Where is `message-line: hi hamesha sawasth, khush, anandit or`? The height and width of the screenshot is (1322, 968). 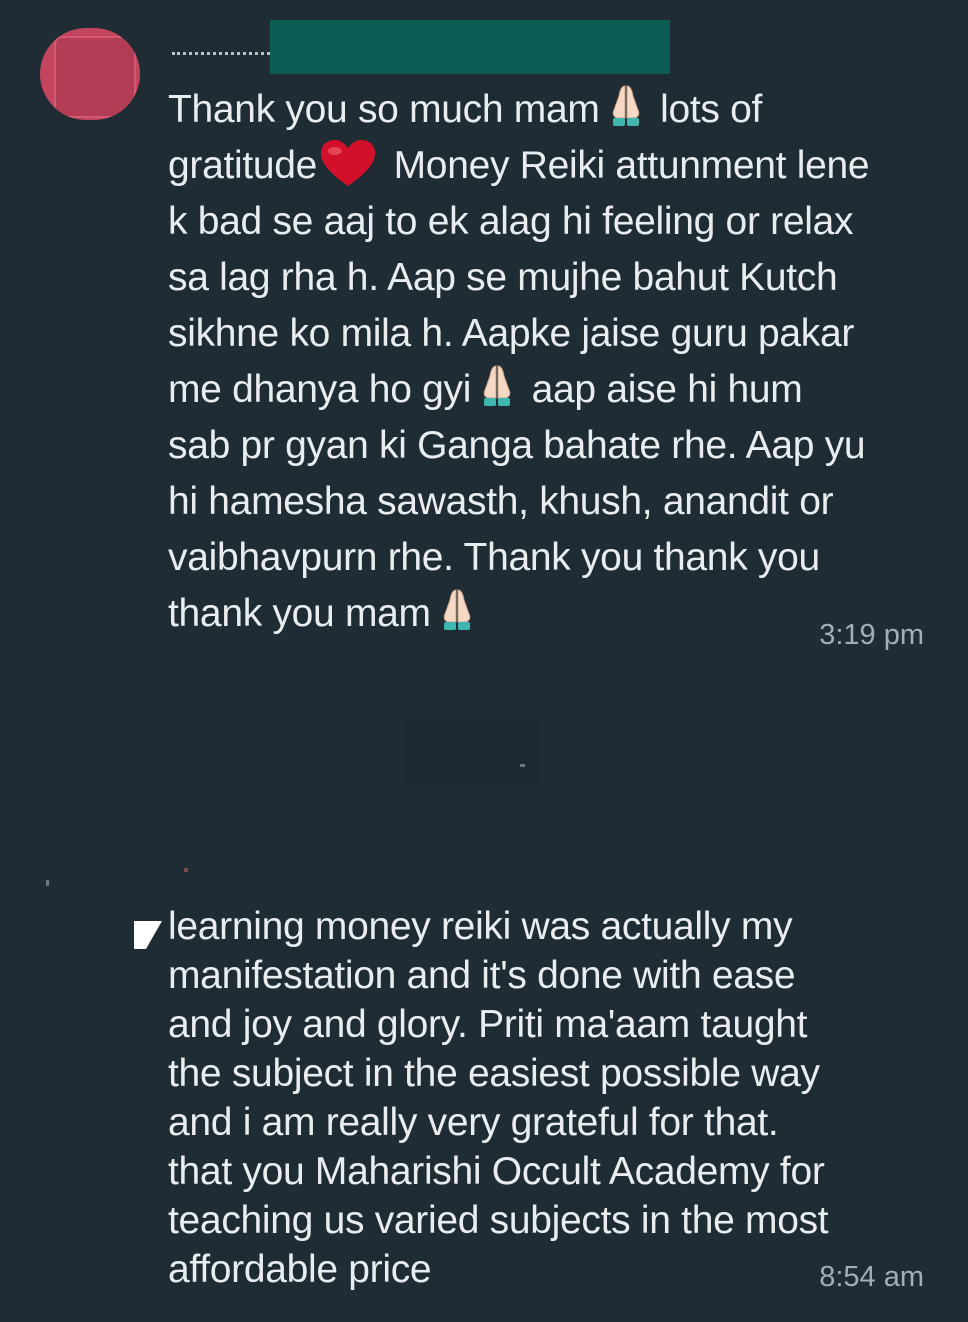 message-line: hi hamesha sawasth, khush, anandit or is located at coordinates (553, 502).